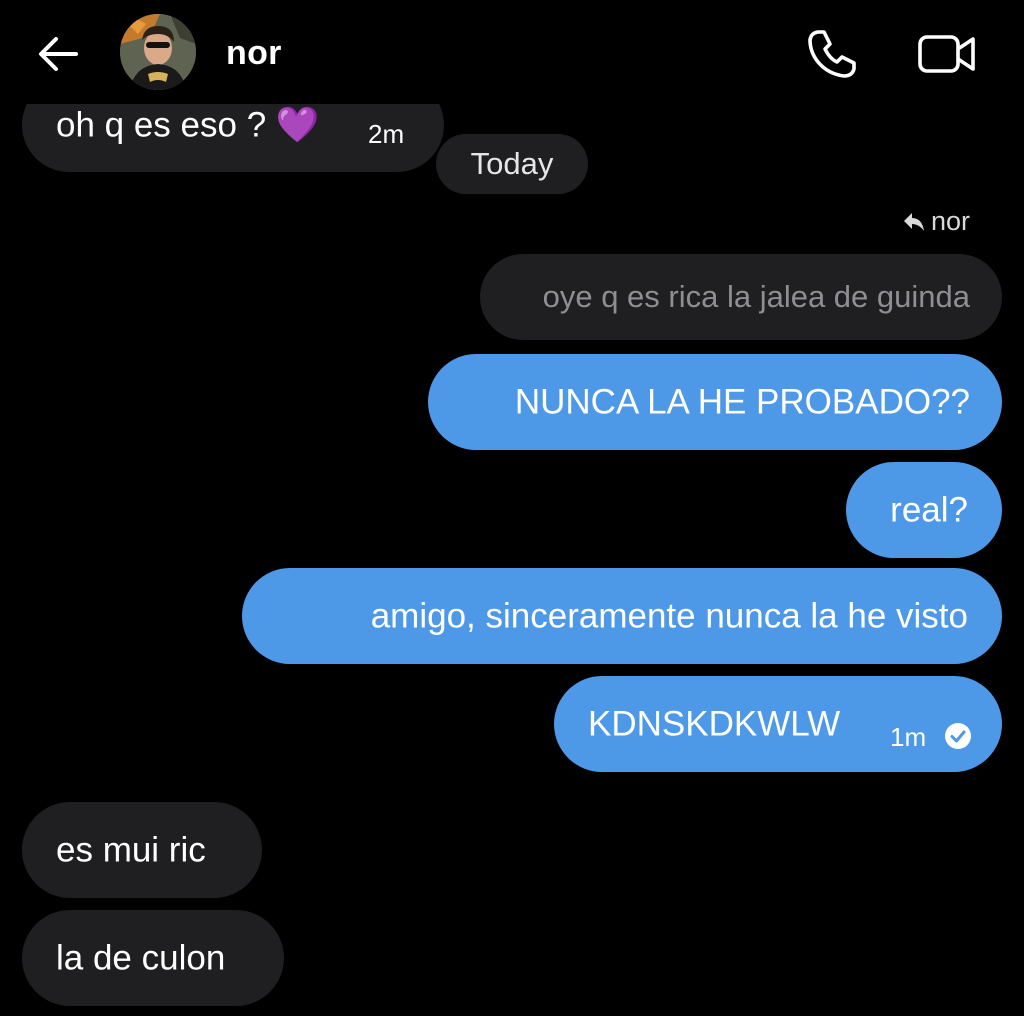  I want to click on read-receipt-icon, so click(958, 736).